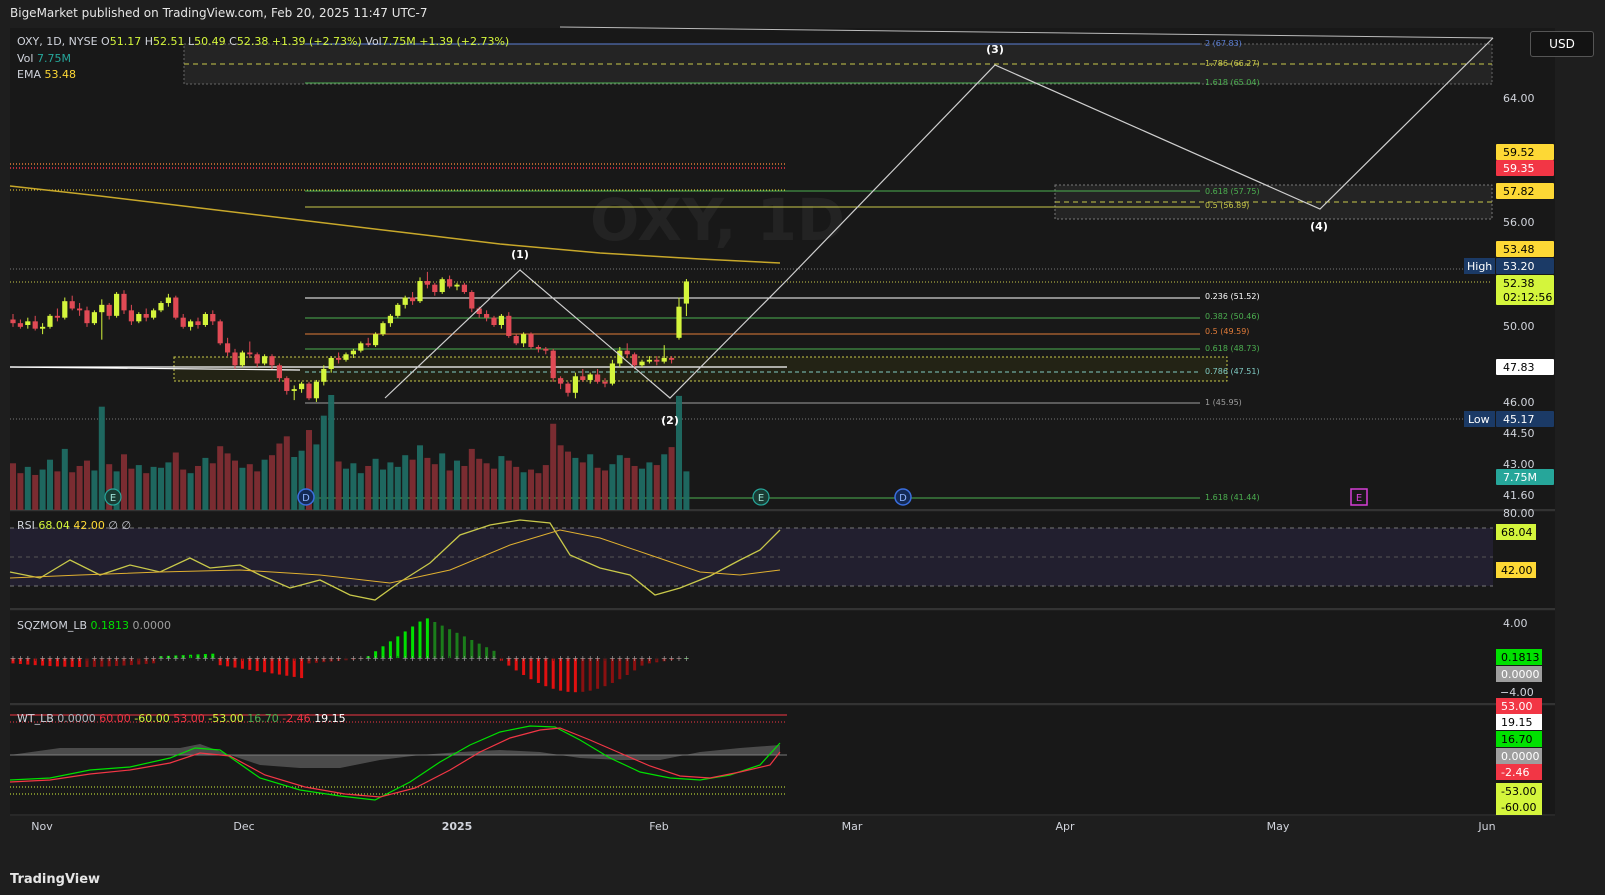  What do you see at coordinates (457, 826) in the screenshot?
I see `time-axis-label: 2025` at bounding box center [457, 826].